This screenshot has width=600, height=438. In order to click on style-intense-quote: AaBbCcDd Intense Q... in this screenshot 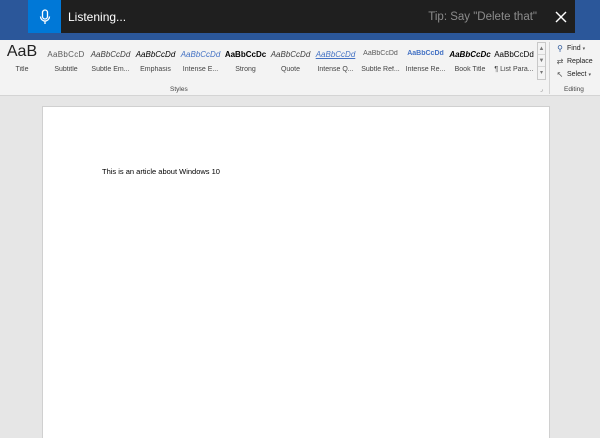, I will do `click(335, 62)`.